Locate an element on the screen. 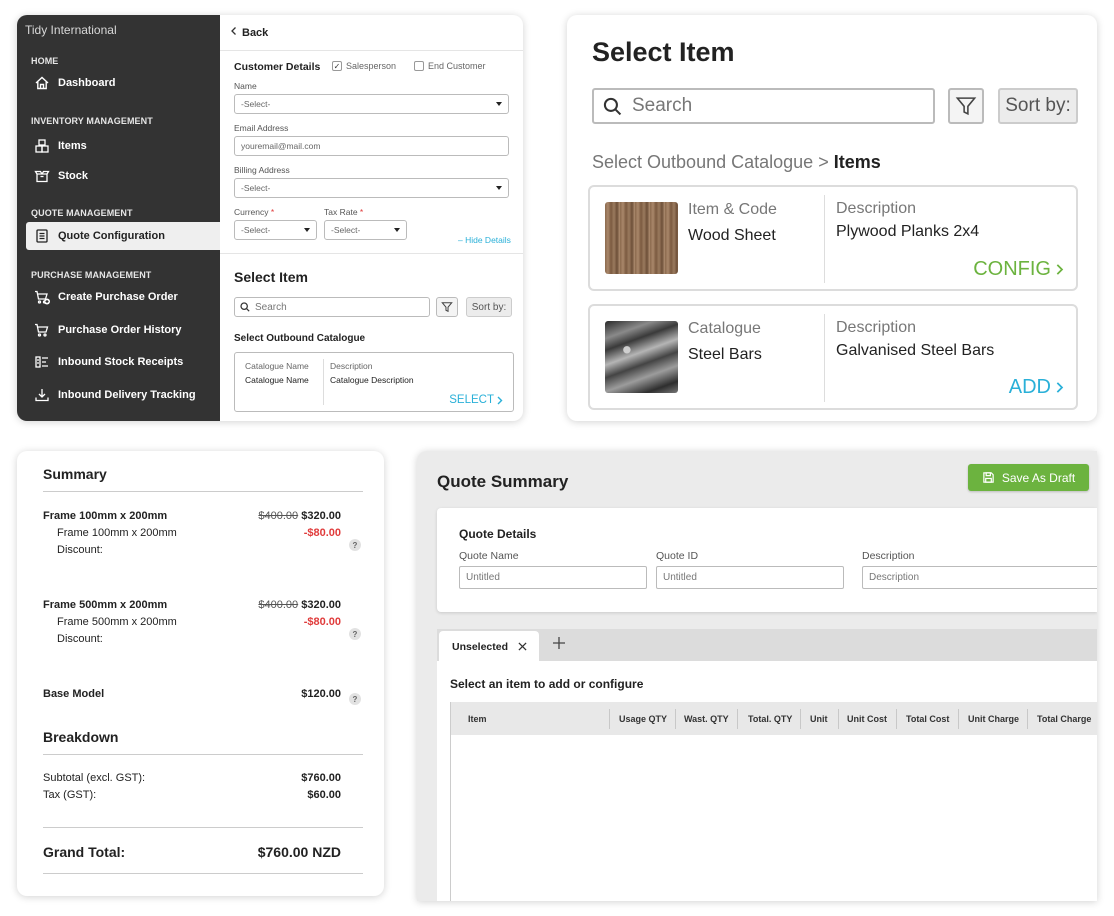 The image size is (1114, 916). end-customer-checkbox: End Customer is located at coordinates (450, 66).